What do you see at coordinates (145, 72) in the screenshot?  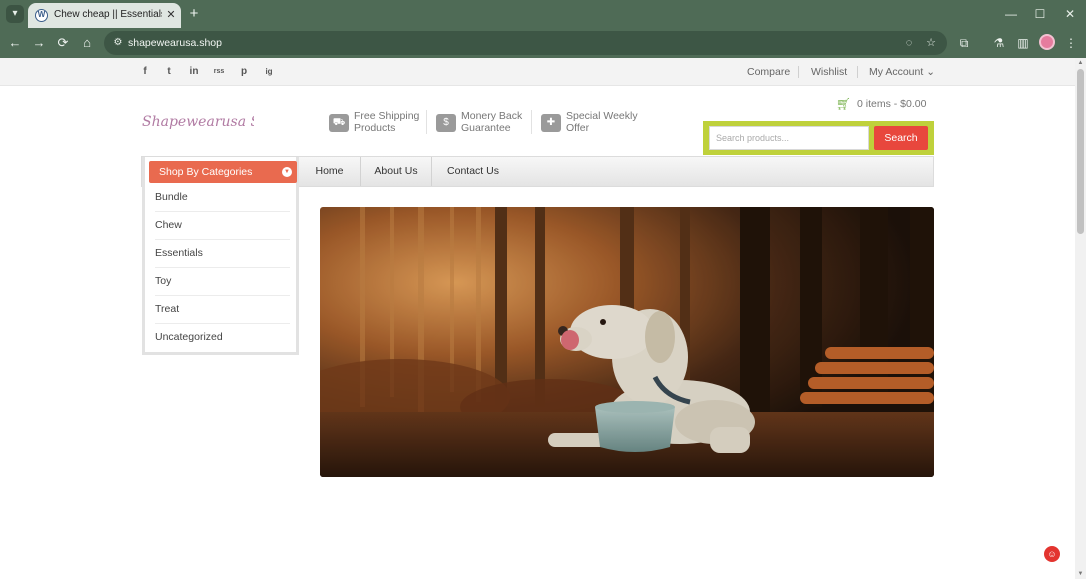 I see `facebook-icon: f` at bounding box center [145, 72].